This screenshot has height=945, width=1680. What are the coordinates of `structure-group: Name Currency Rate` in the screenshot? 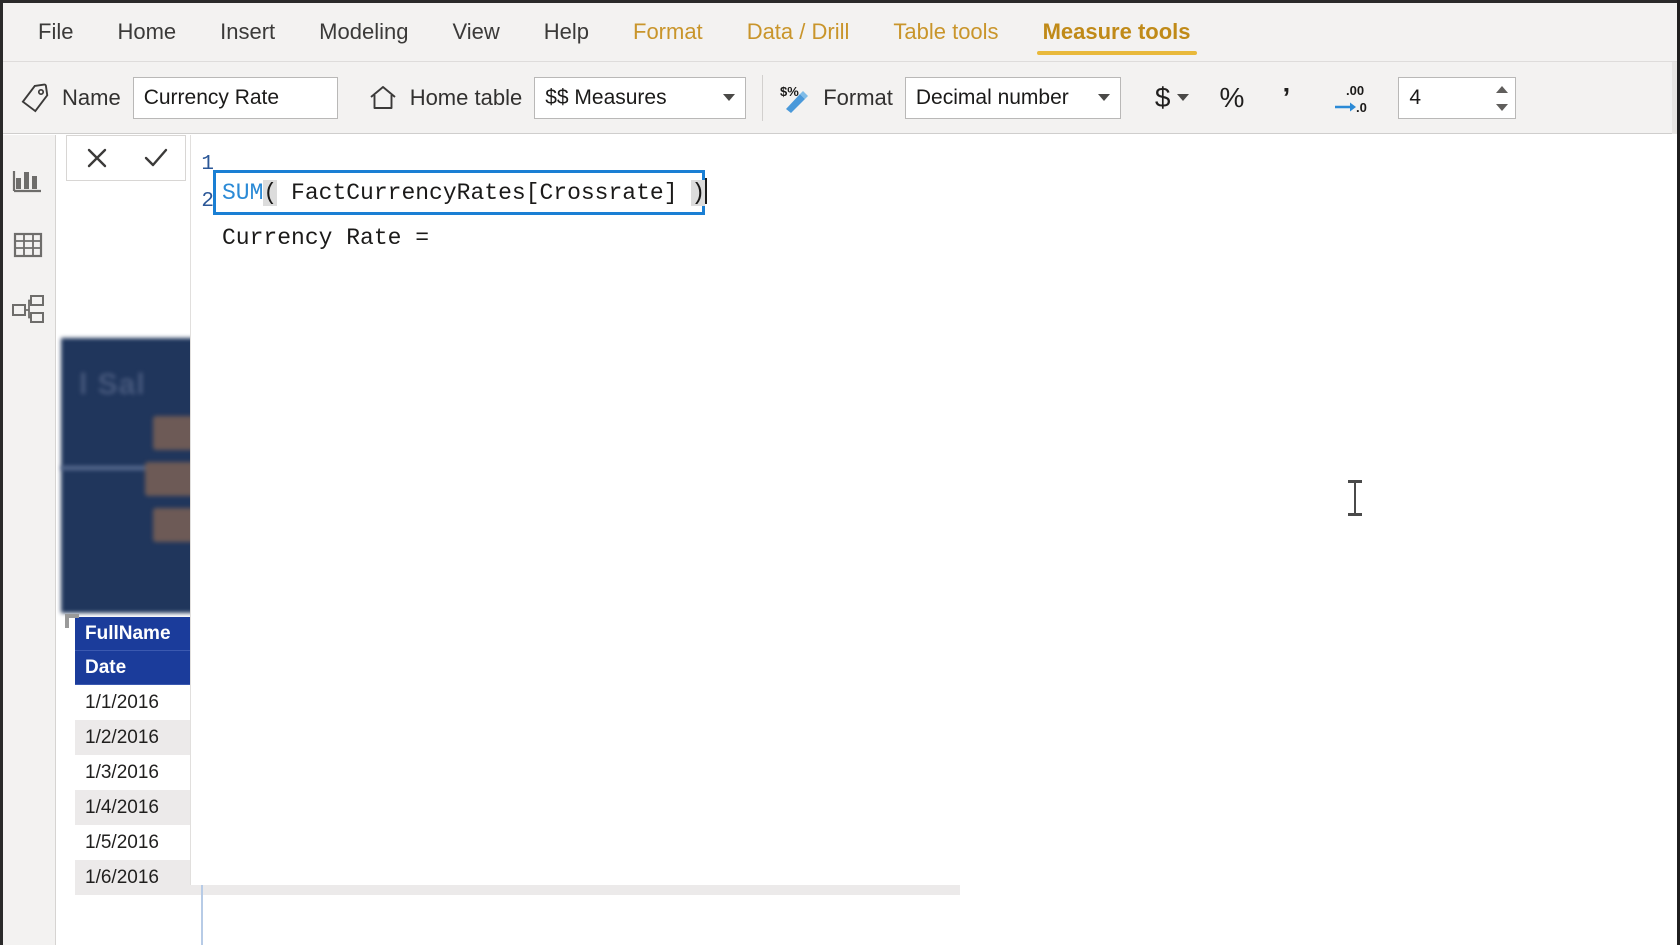 It's located at (178, 97).